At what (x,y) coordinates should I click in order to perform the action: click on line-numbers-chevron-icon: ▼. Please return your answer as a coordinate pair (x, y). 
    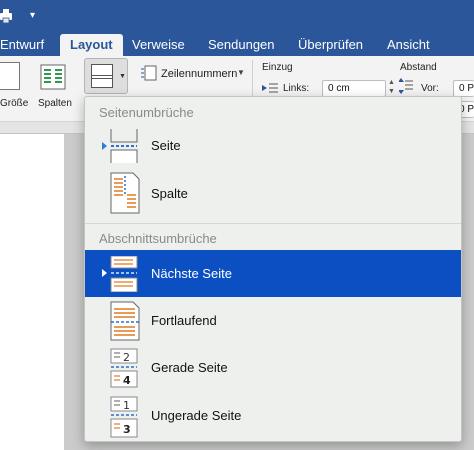
    Looking at the image, I should click on (241, 72).